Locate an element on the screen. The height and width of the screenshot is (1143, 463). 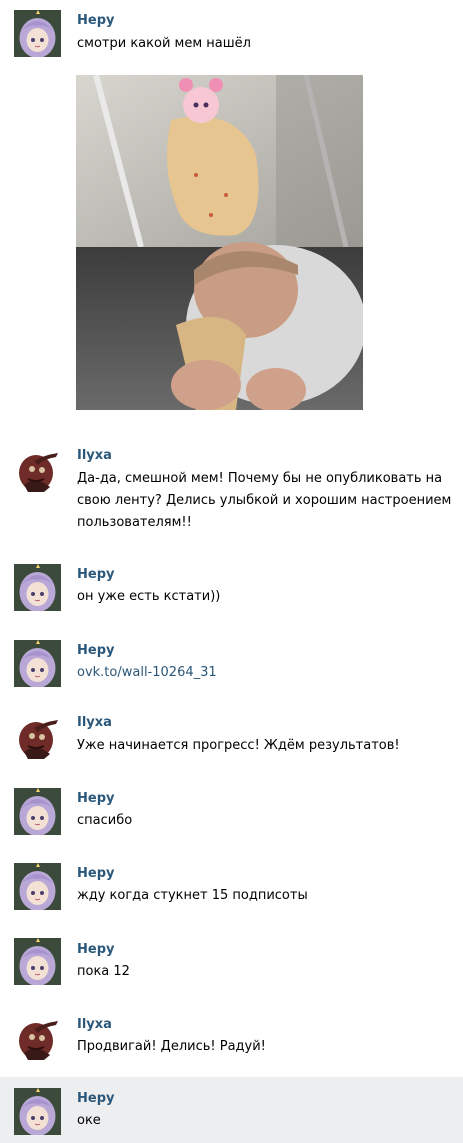
message-item: Ilyxa Продвигай! Делись! Радуй! is located at coordinates (231, 1042).